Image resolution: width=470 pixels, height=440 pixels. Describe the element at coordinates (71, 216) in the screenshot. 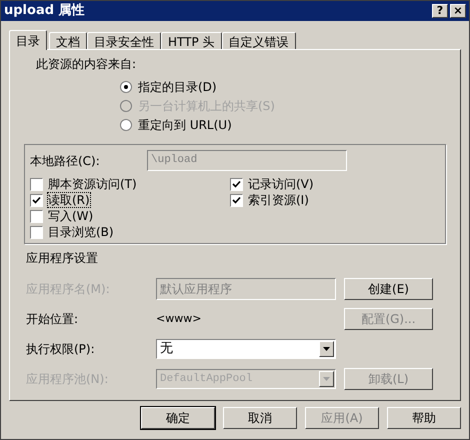

I see `checkbox-label: 写入(W)` at that location.